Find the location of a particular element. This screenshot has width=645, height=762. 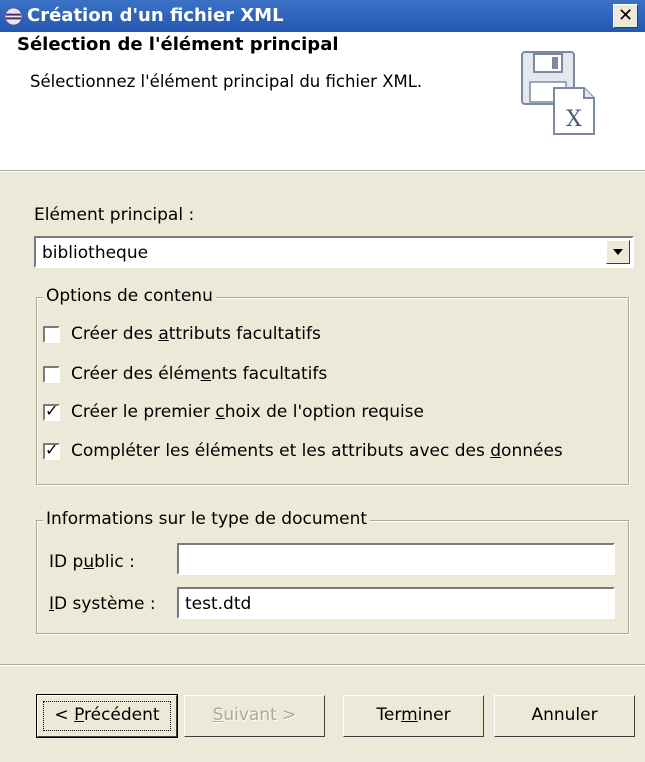

checkbox-label: Créer des attributs facultatifs is located at coordinates (196, 334).